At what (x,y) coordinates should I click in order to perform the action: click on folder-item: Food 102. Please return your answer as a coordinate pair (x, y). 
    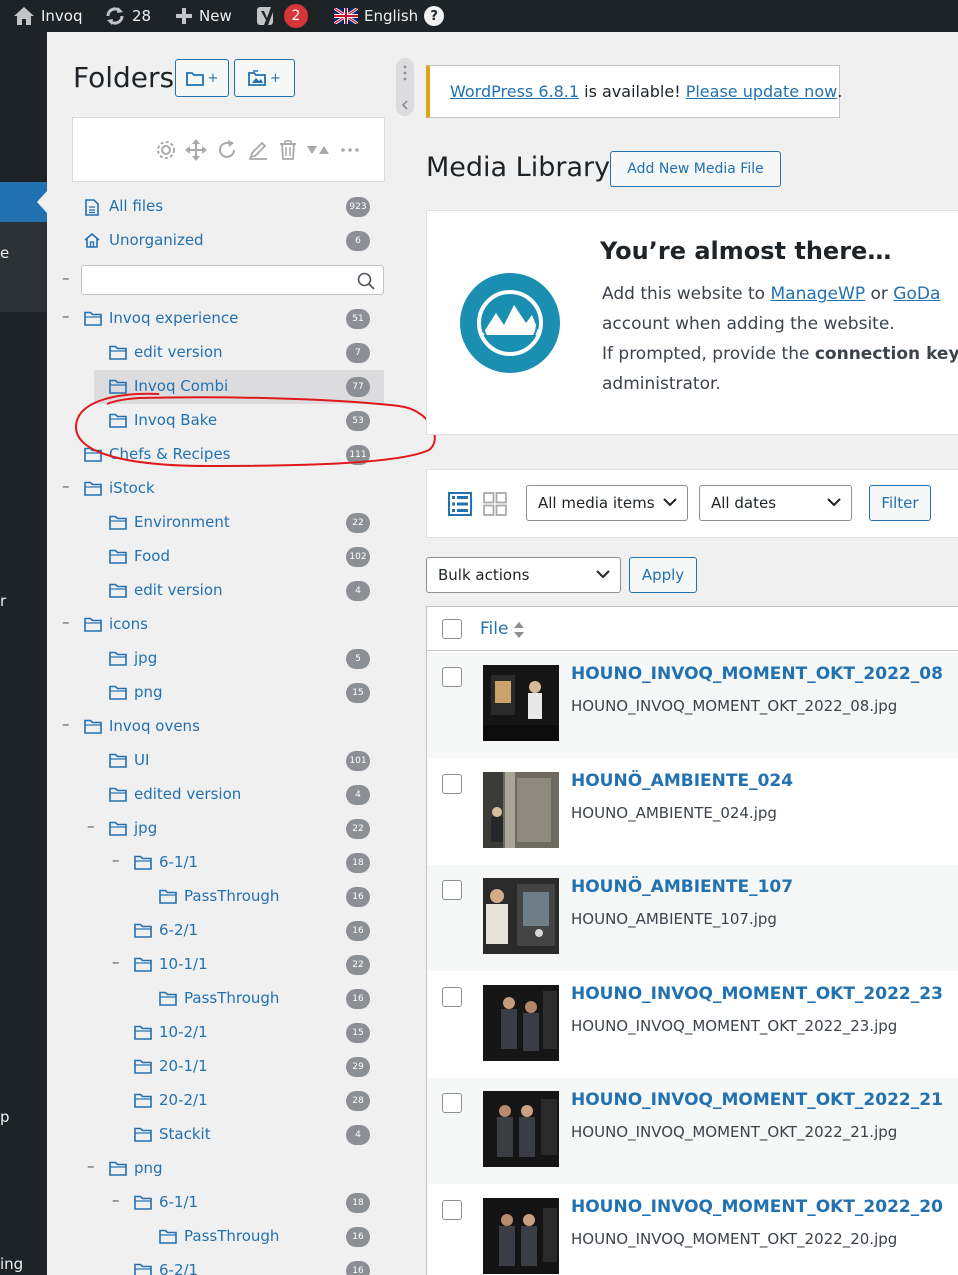
    Looking at the image, I should click on (219, 557).